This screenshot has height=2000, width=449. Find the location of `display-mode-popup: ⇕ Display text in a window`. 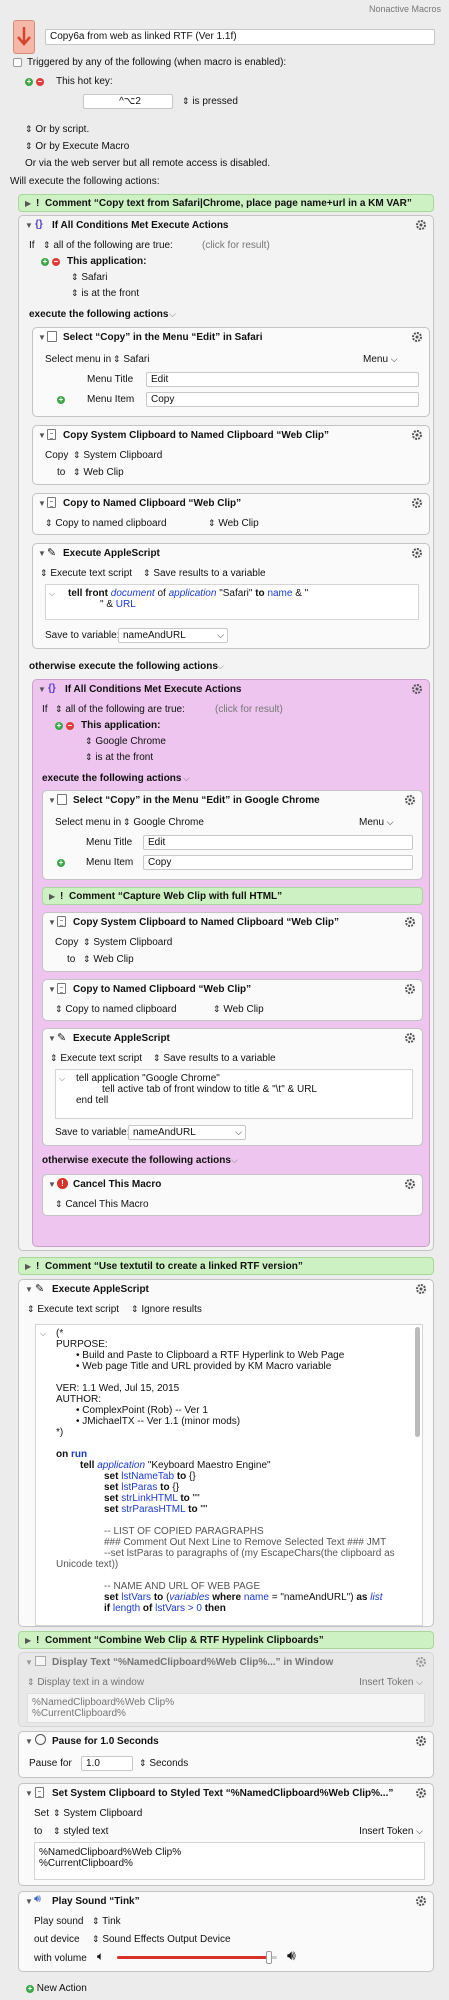

display-mode-popup: ⇕ Display text in a window is located at coordinates (85, 1682).